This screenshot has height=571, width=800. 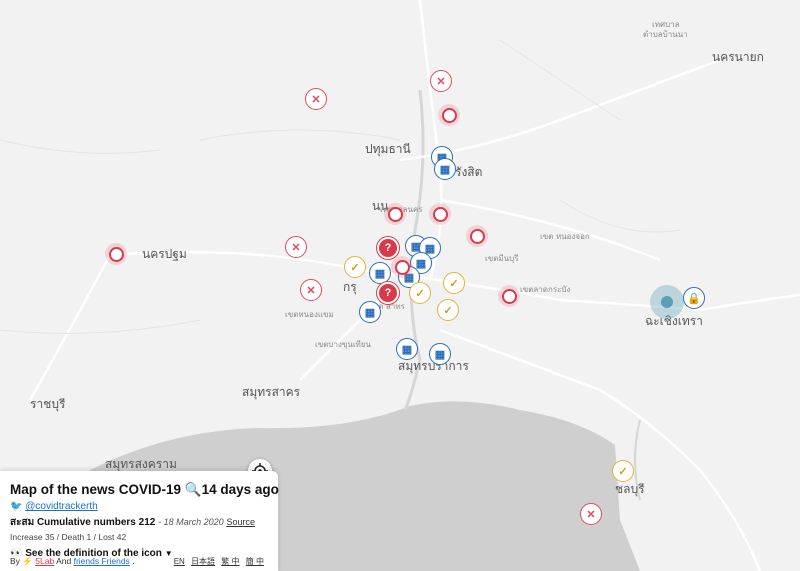 I want to click on map-label: เขต หนองจอก, so click(x=565, y=236).